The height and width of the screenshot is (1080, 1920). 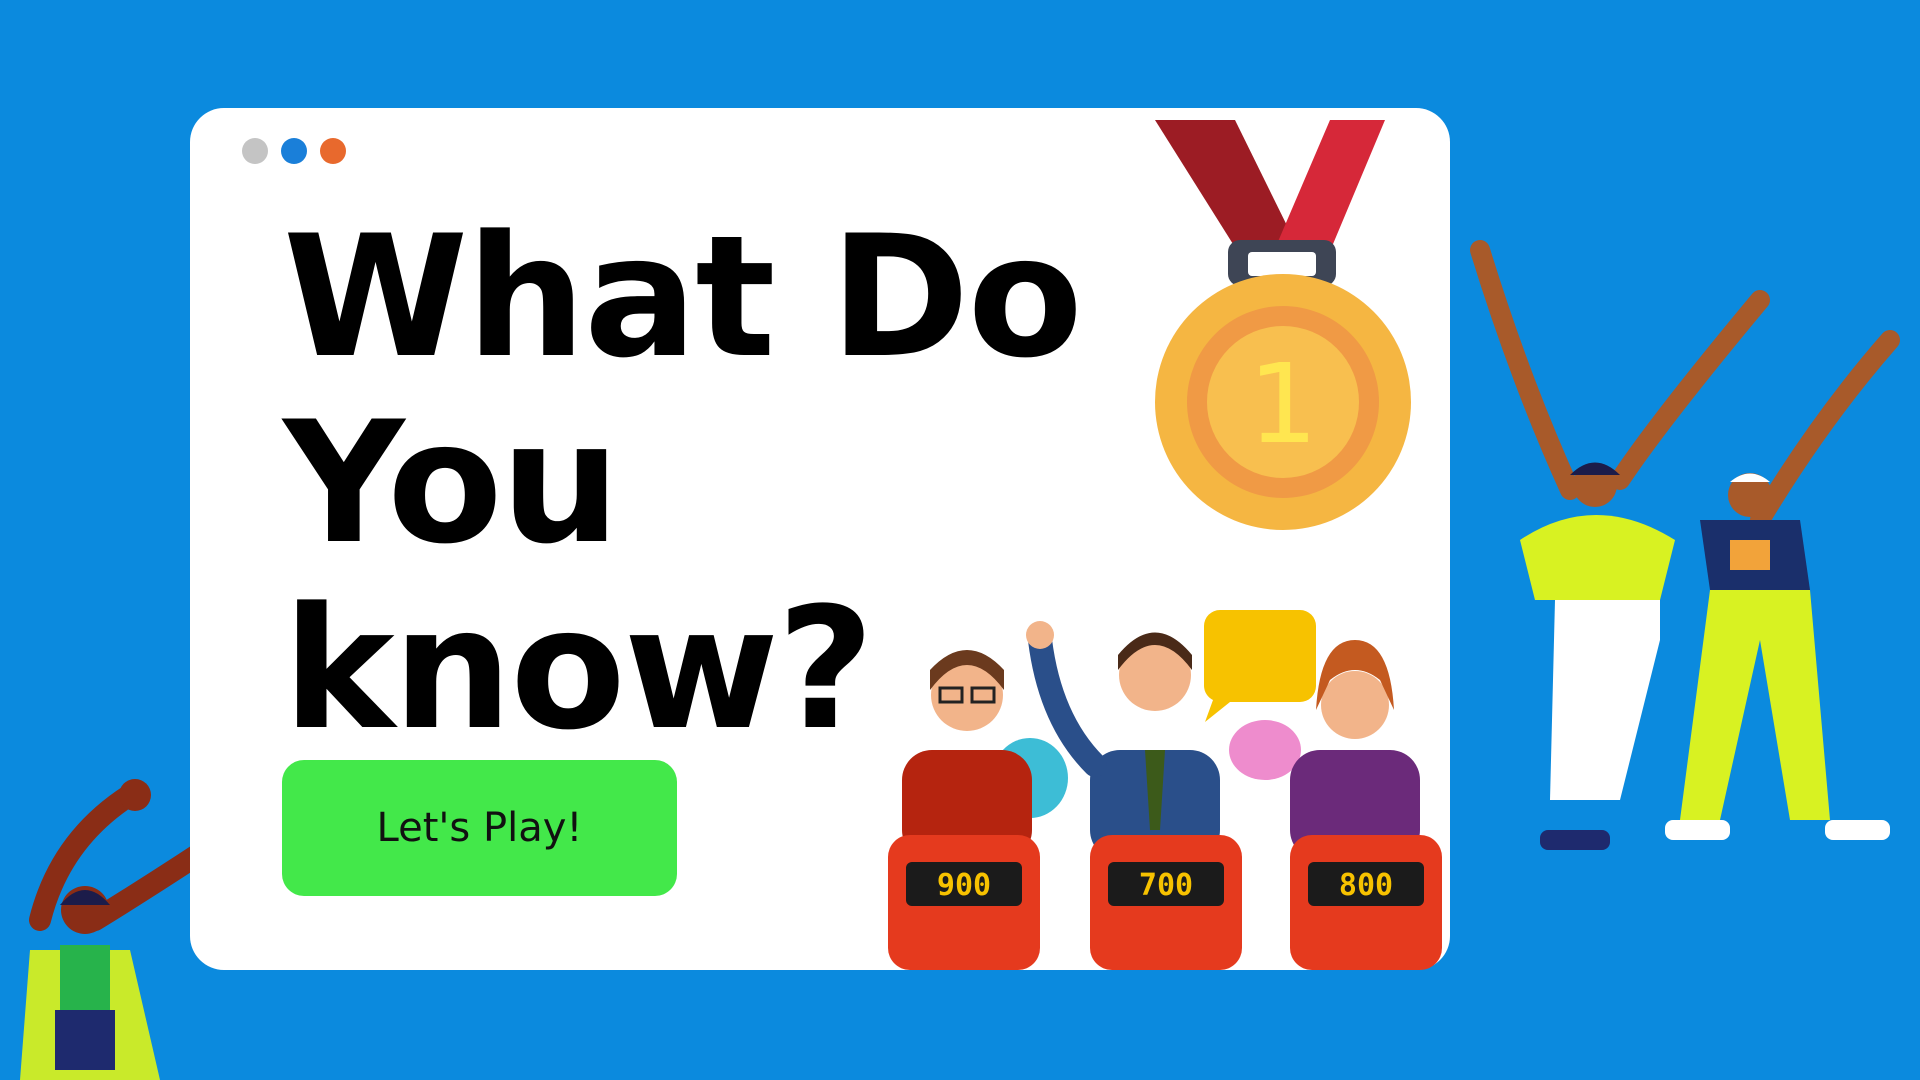 What do you see at coordinates (1283, 404) in the screenshot?
I see `medal-number: 1` at bounding box center [1283, 404].